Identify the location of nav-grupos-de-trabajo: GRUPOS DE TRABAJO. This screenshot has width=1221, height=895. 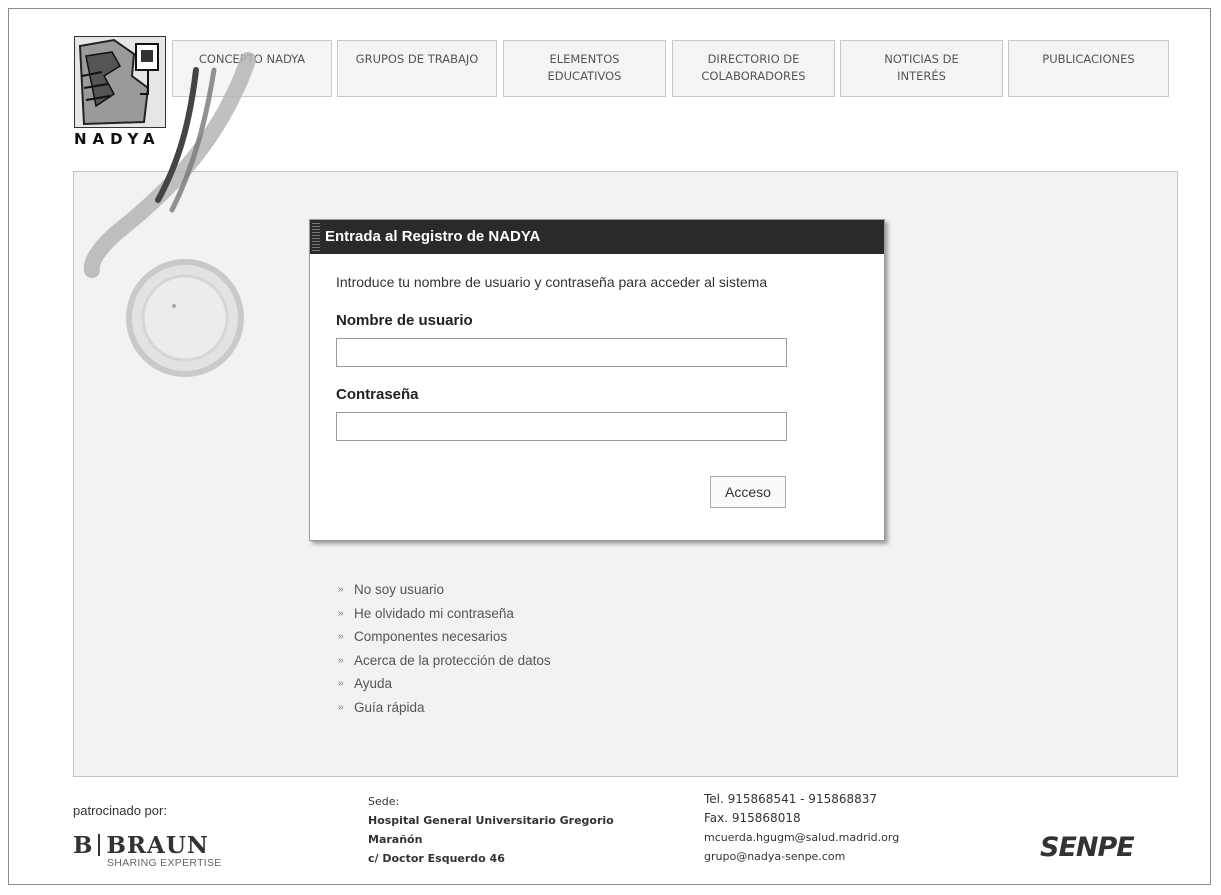
(417, 68).